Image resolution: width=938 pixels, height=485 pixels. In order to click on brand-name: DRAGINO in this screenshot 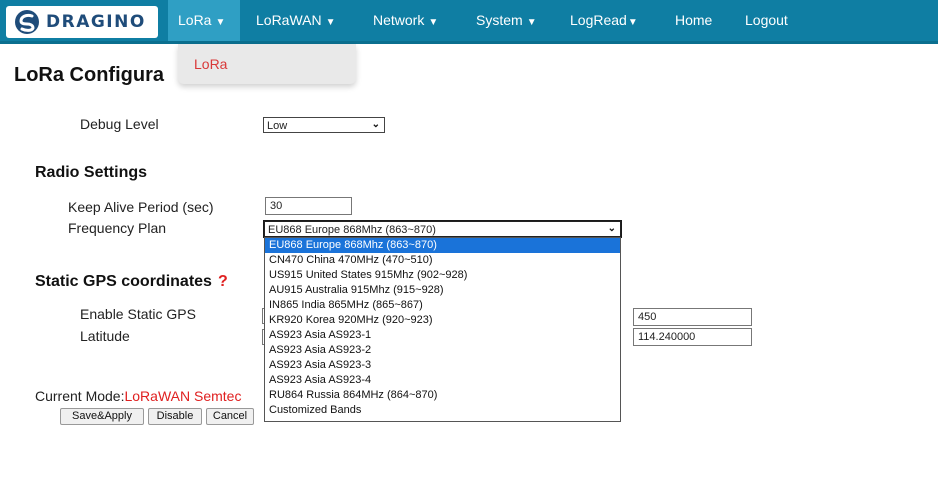, I will do `click(96, 22)`.